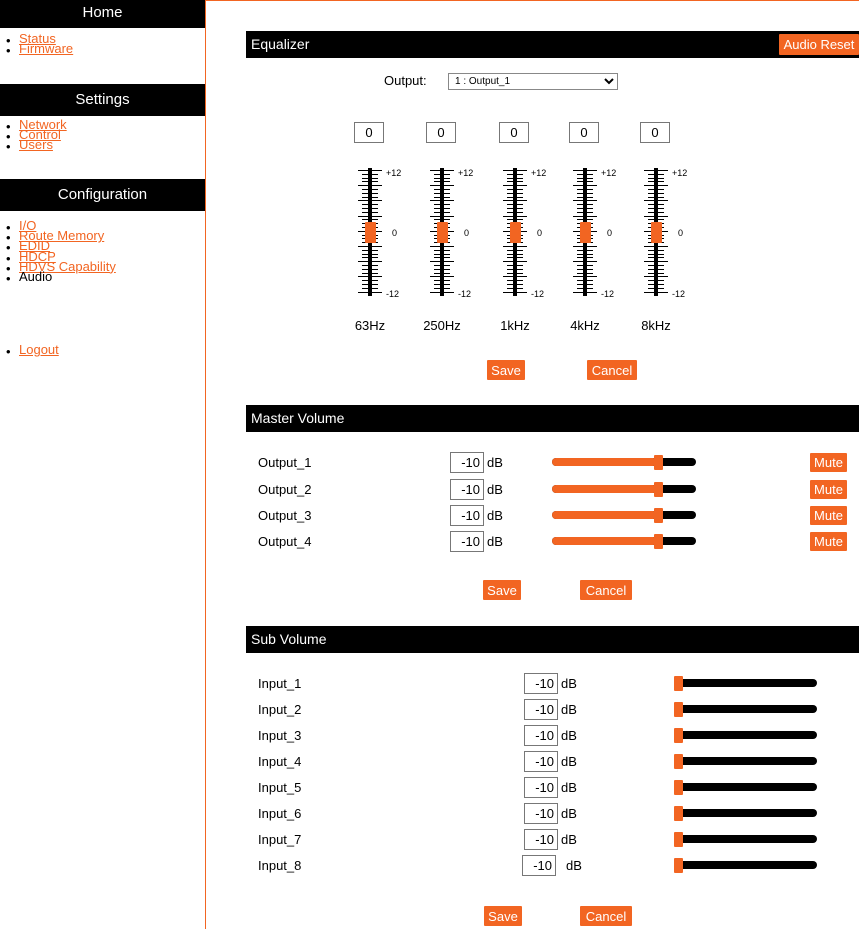 This screenshot has width=859, height=929. Describe the element at coordinates (39, 349) in the screenshot. I see `logout-link: Logout` at that location.